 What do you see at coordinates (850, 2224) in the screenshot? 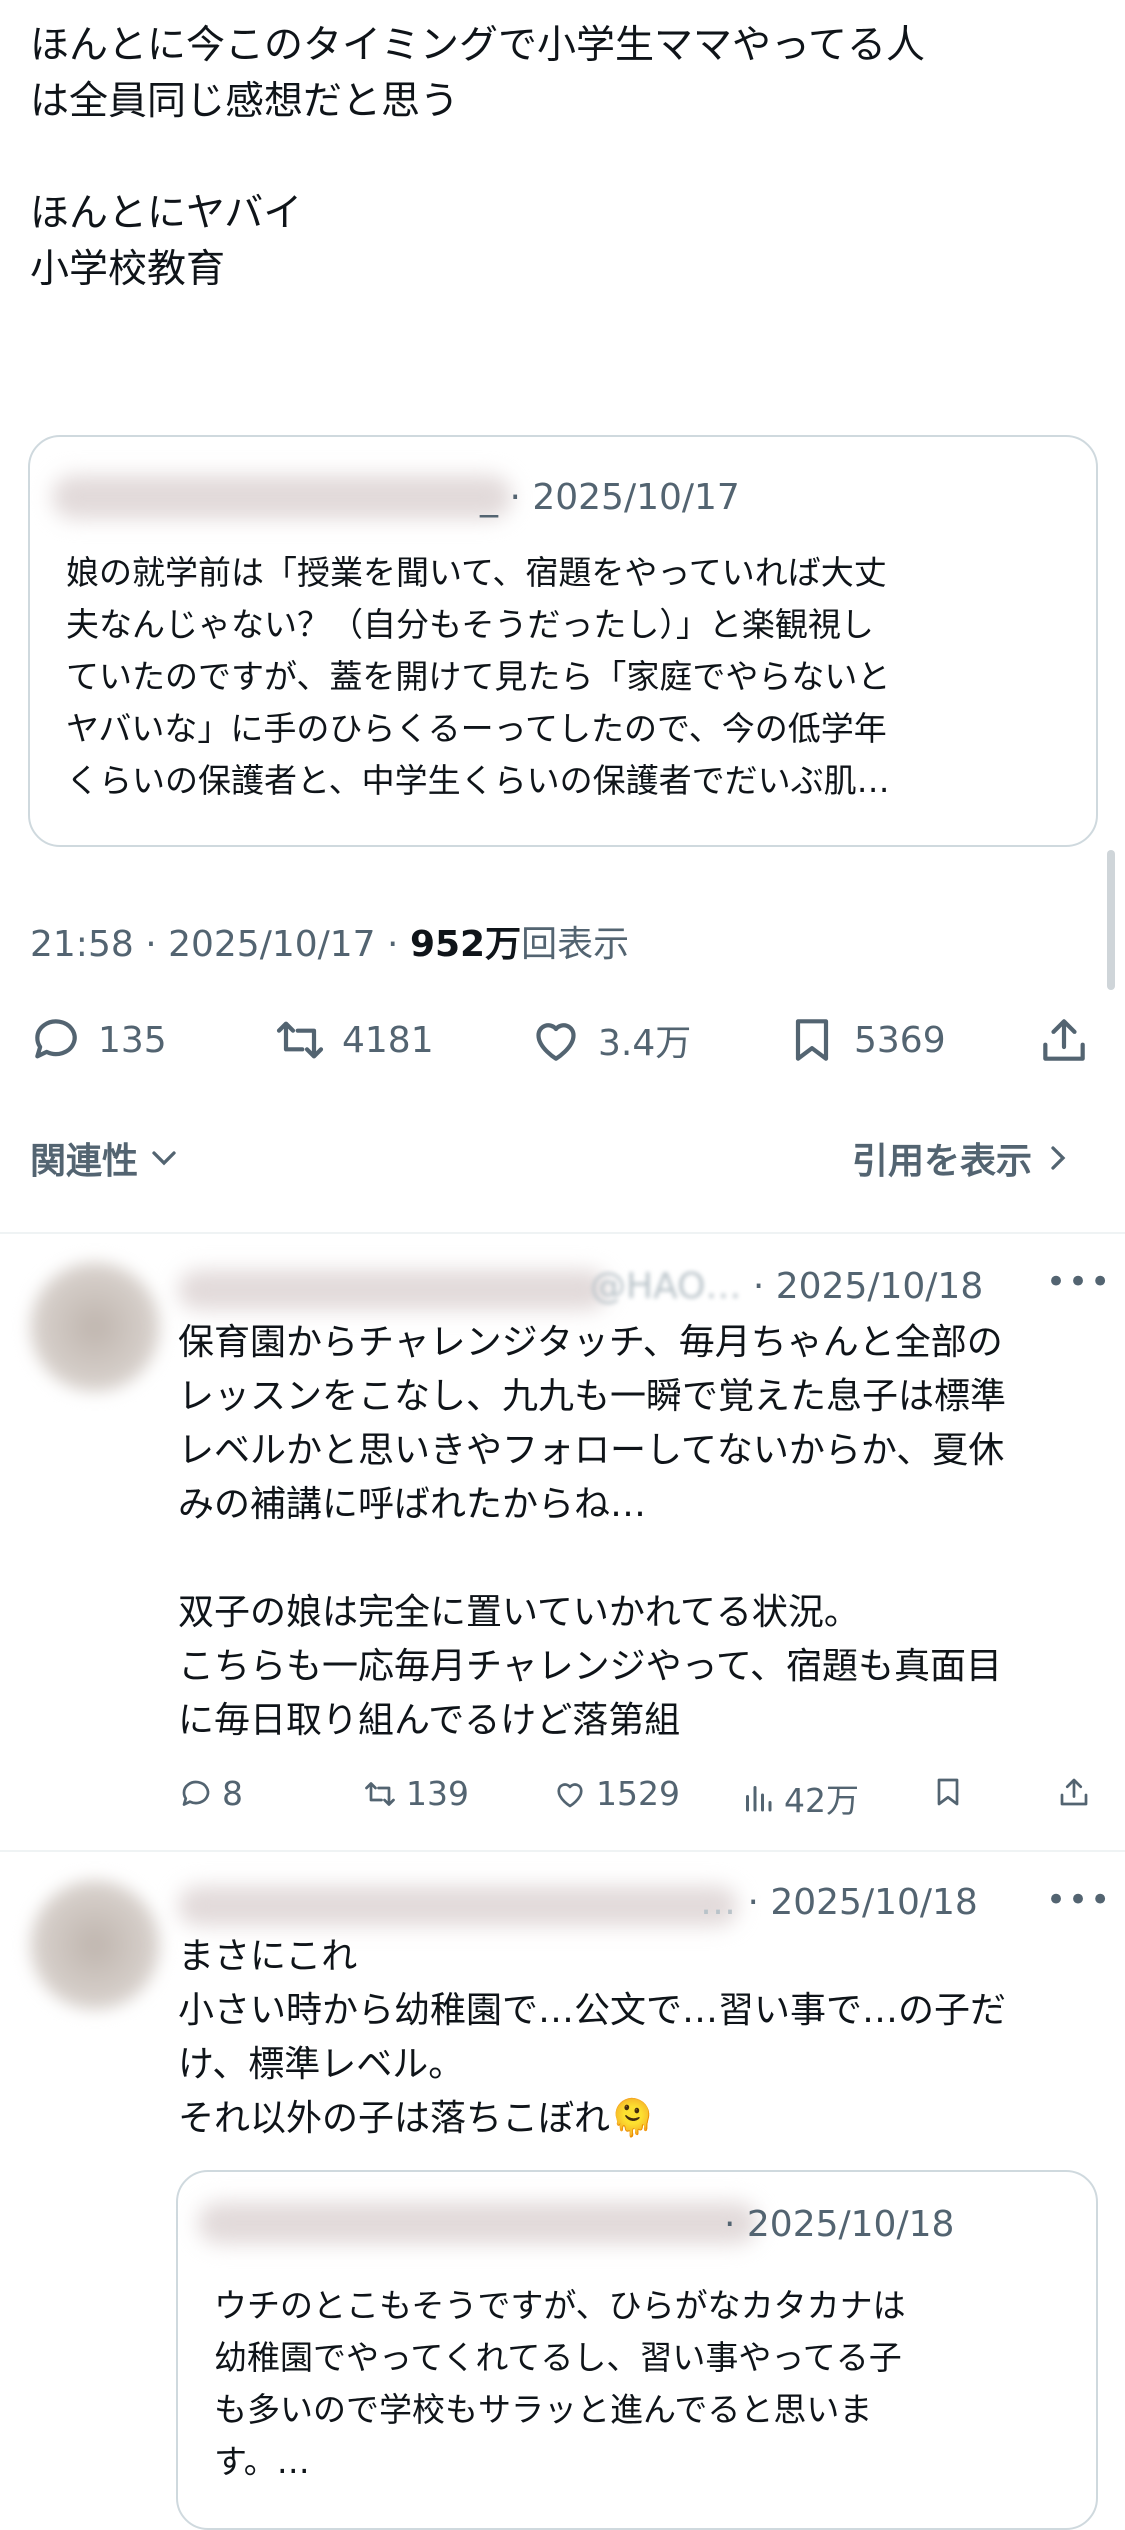
I see `quoted-date: 2025/10/18` at bounding box center [850, 2224].